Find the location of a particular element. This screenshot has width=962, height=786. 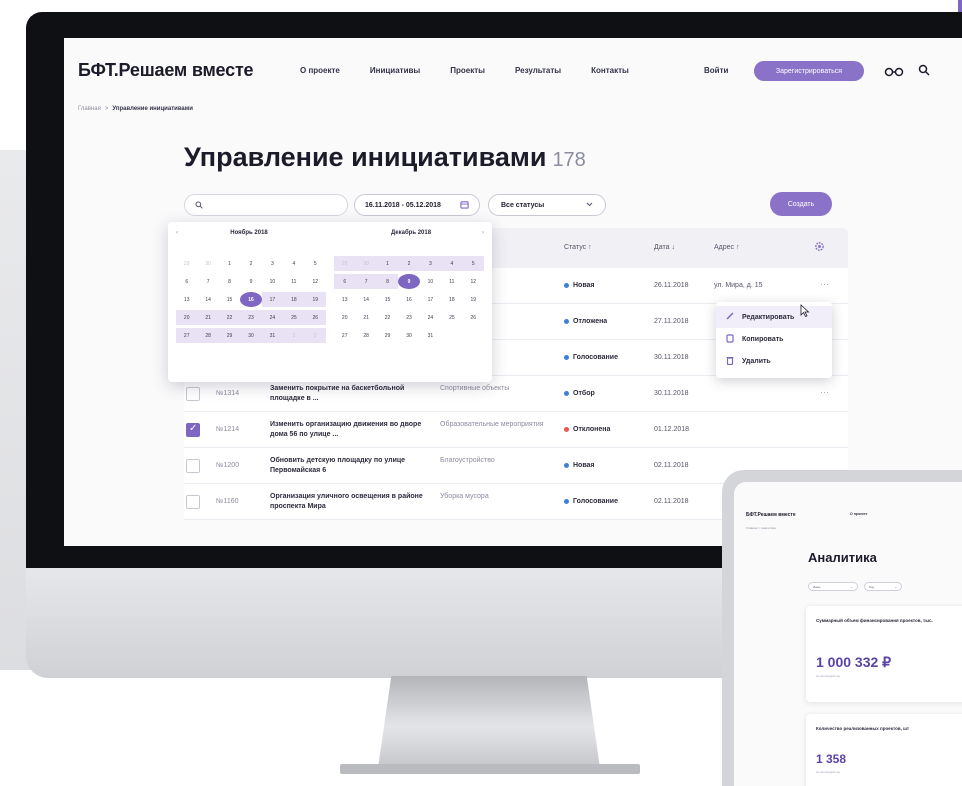

calendar-day: 26 is located at coordinates (315, 317).